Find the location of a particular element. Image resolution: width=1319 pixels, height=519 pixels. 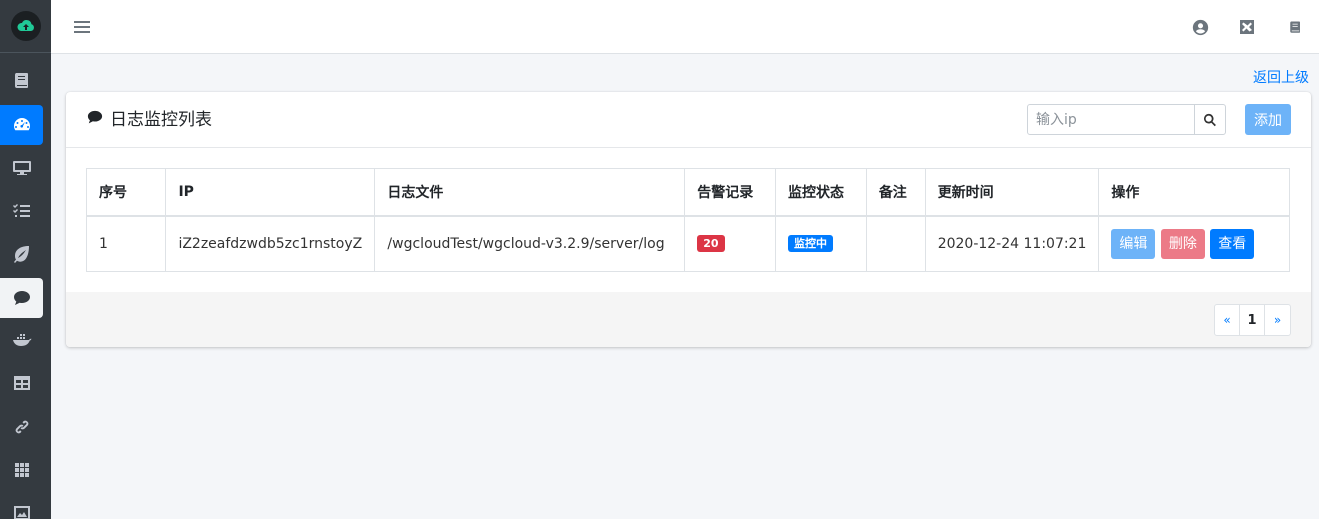

column-header: 操作 is located at coordinates (1194, 192).